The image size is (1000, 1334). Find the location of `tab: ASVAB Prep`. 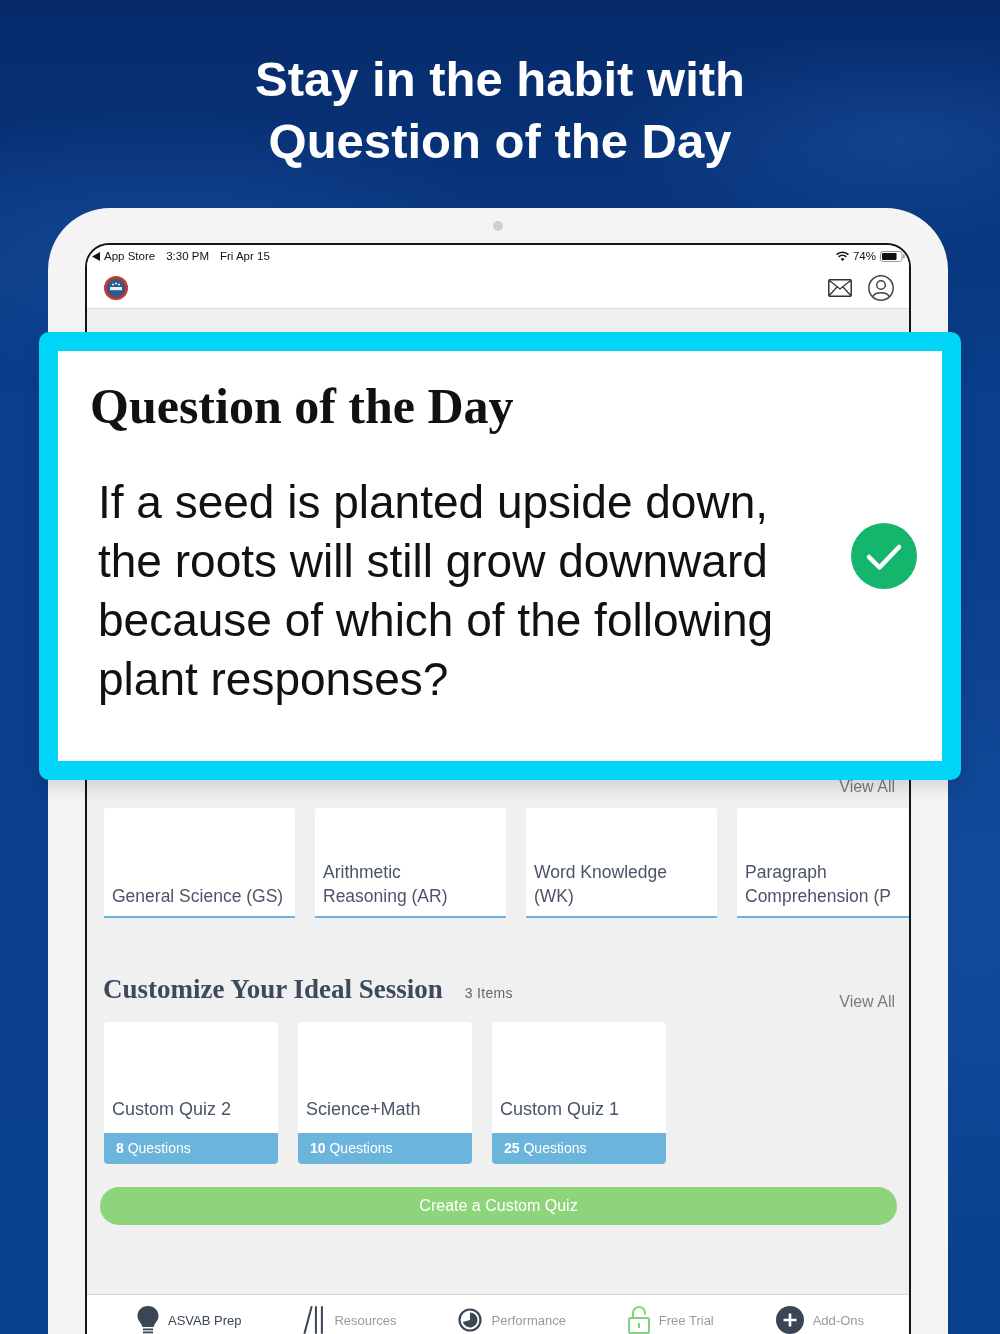

tab: ASVAB Prep is located at coordinates (189, 1320).